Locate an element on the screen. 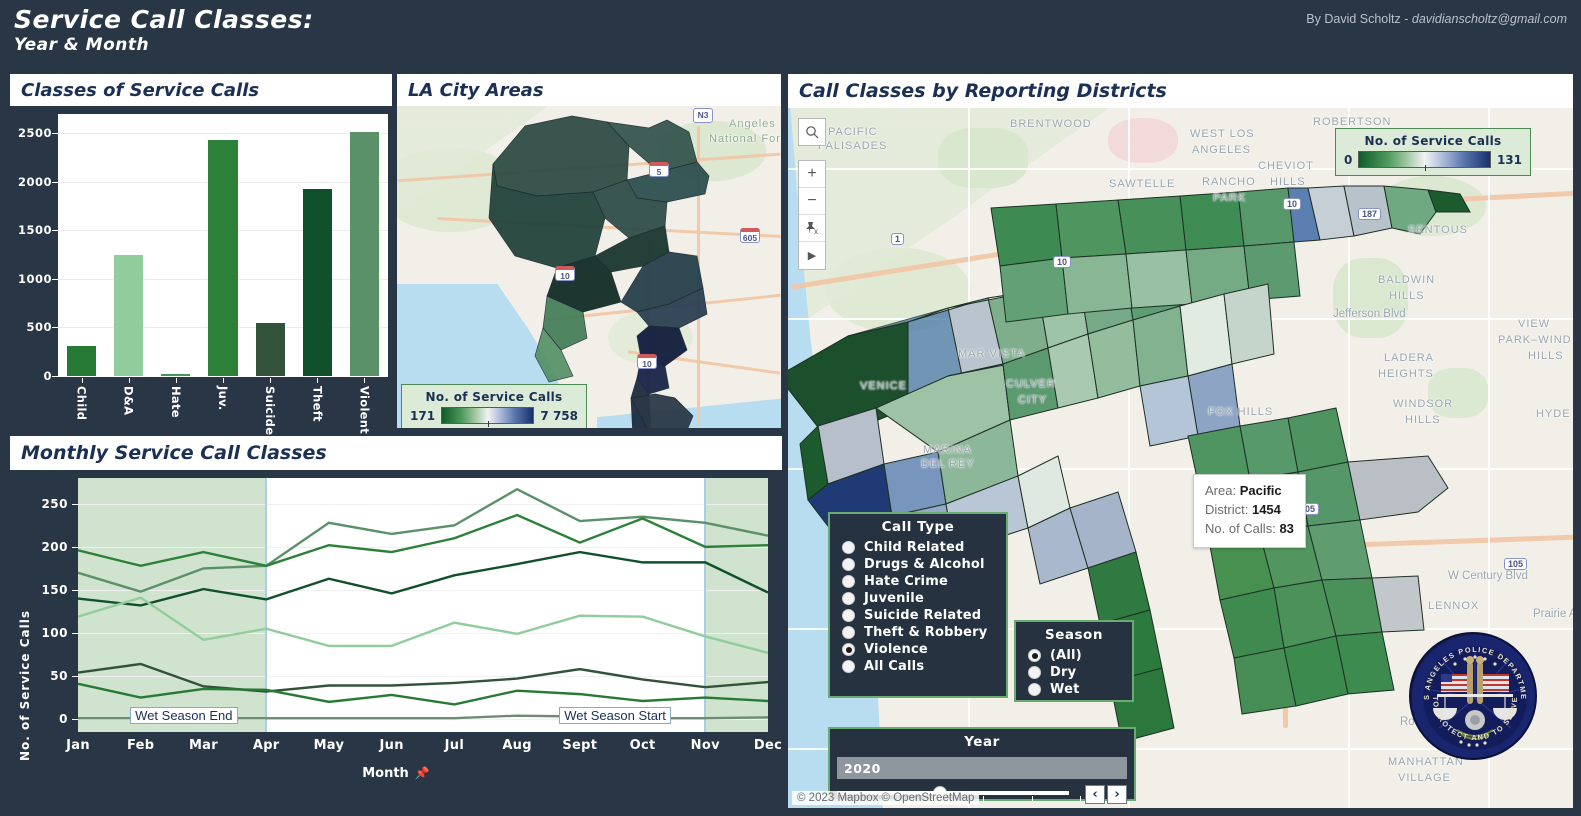 Image resolution: width=1581 pixels, height=816 pixels. map-zoom-out-button: − is located at coordinates (812, 201).